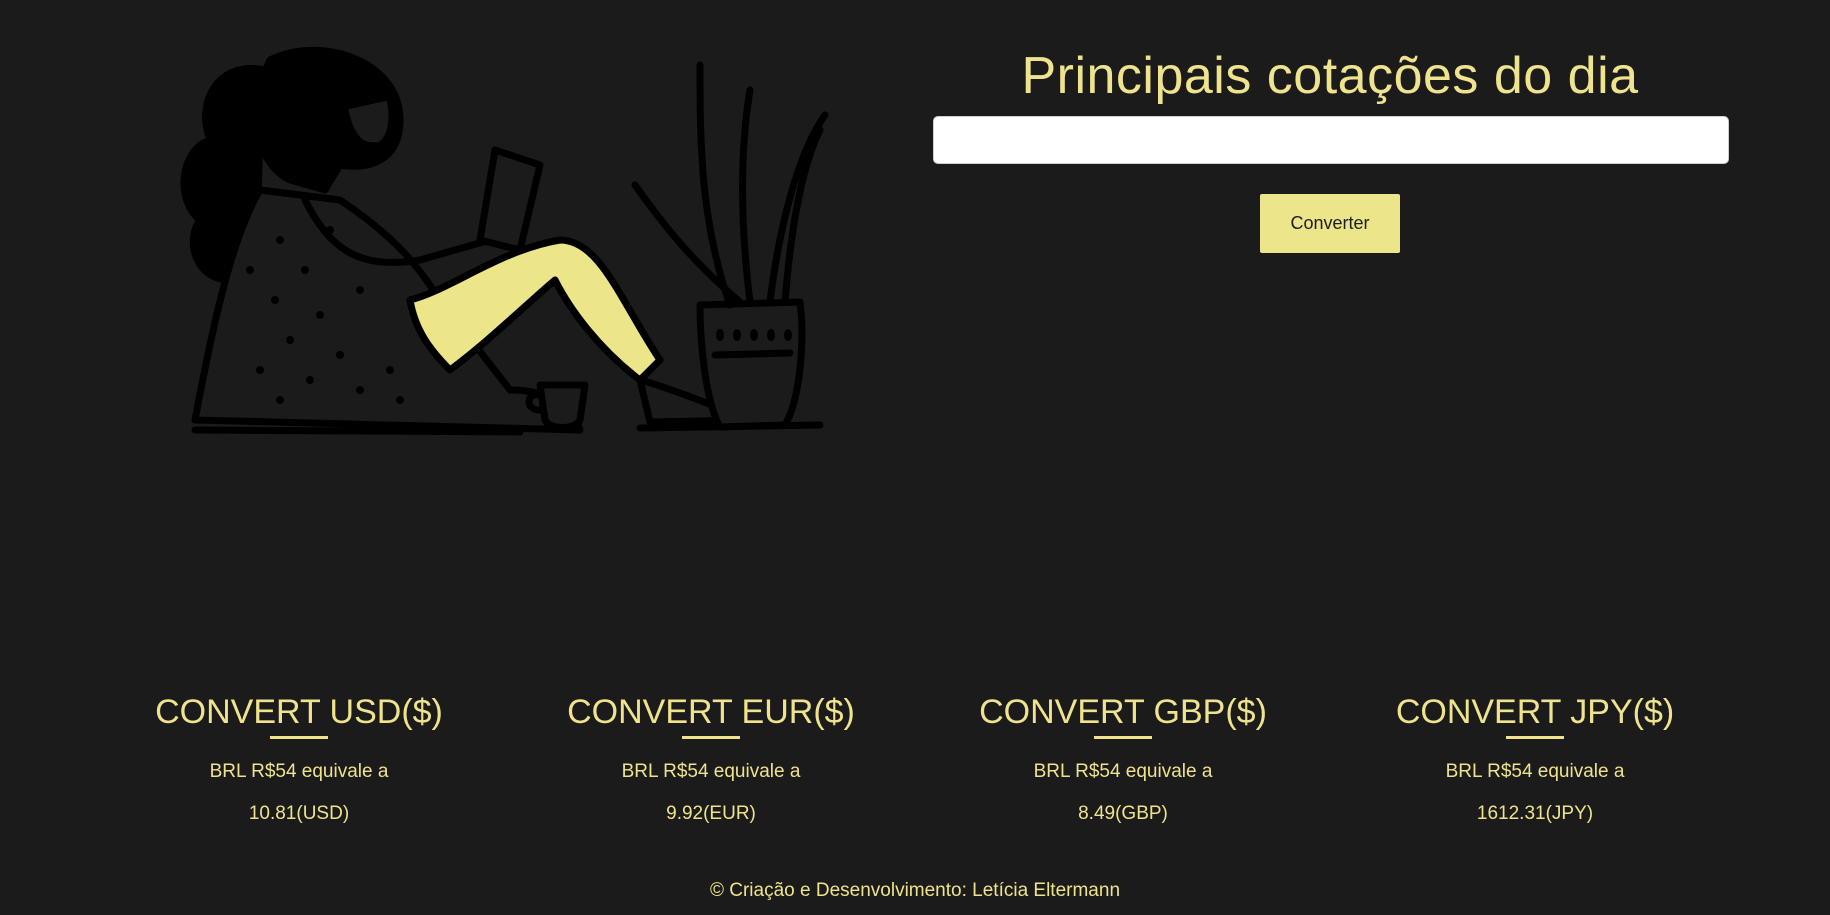 The width and height of the screenshot is (1830, 915). Describe the element at coordinates (711, 813) in the screenshot. I see `card-value: 9.92(EUR)` at that location.